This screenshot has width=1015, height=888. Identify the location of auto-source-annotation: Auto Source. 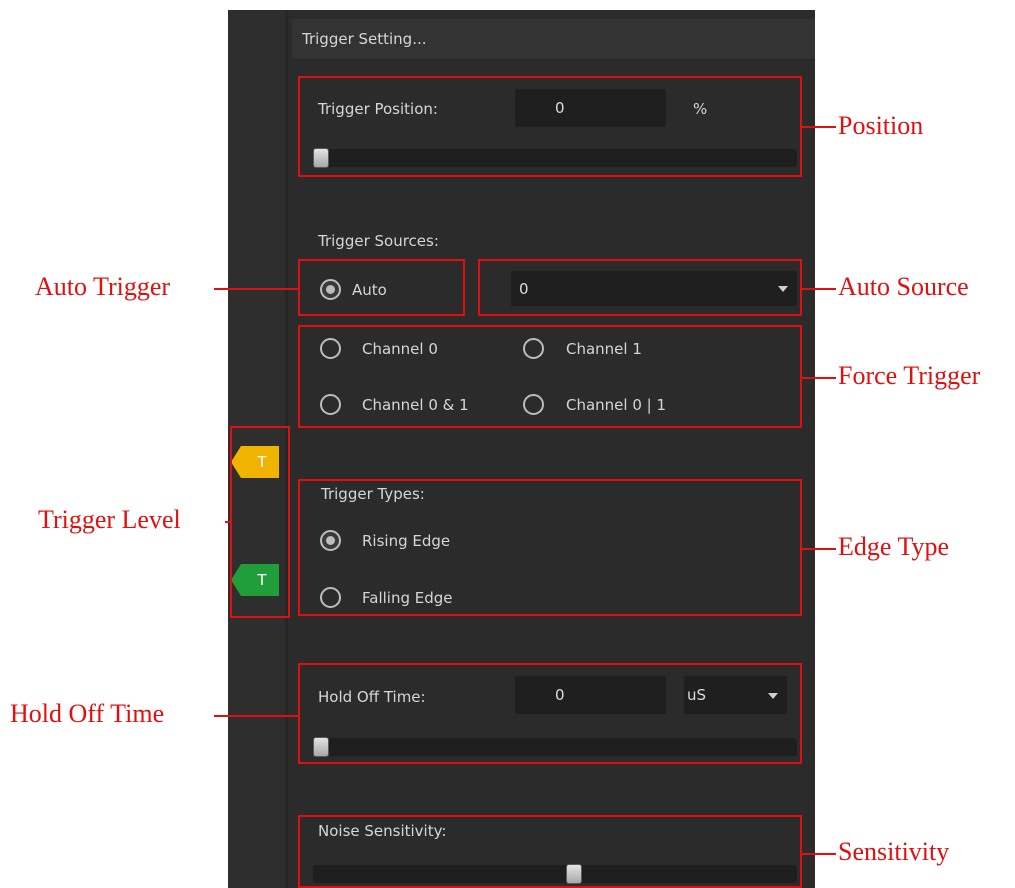
(903, 286).